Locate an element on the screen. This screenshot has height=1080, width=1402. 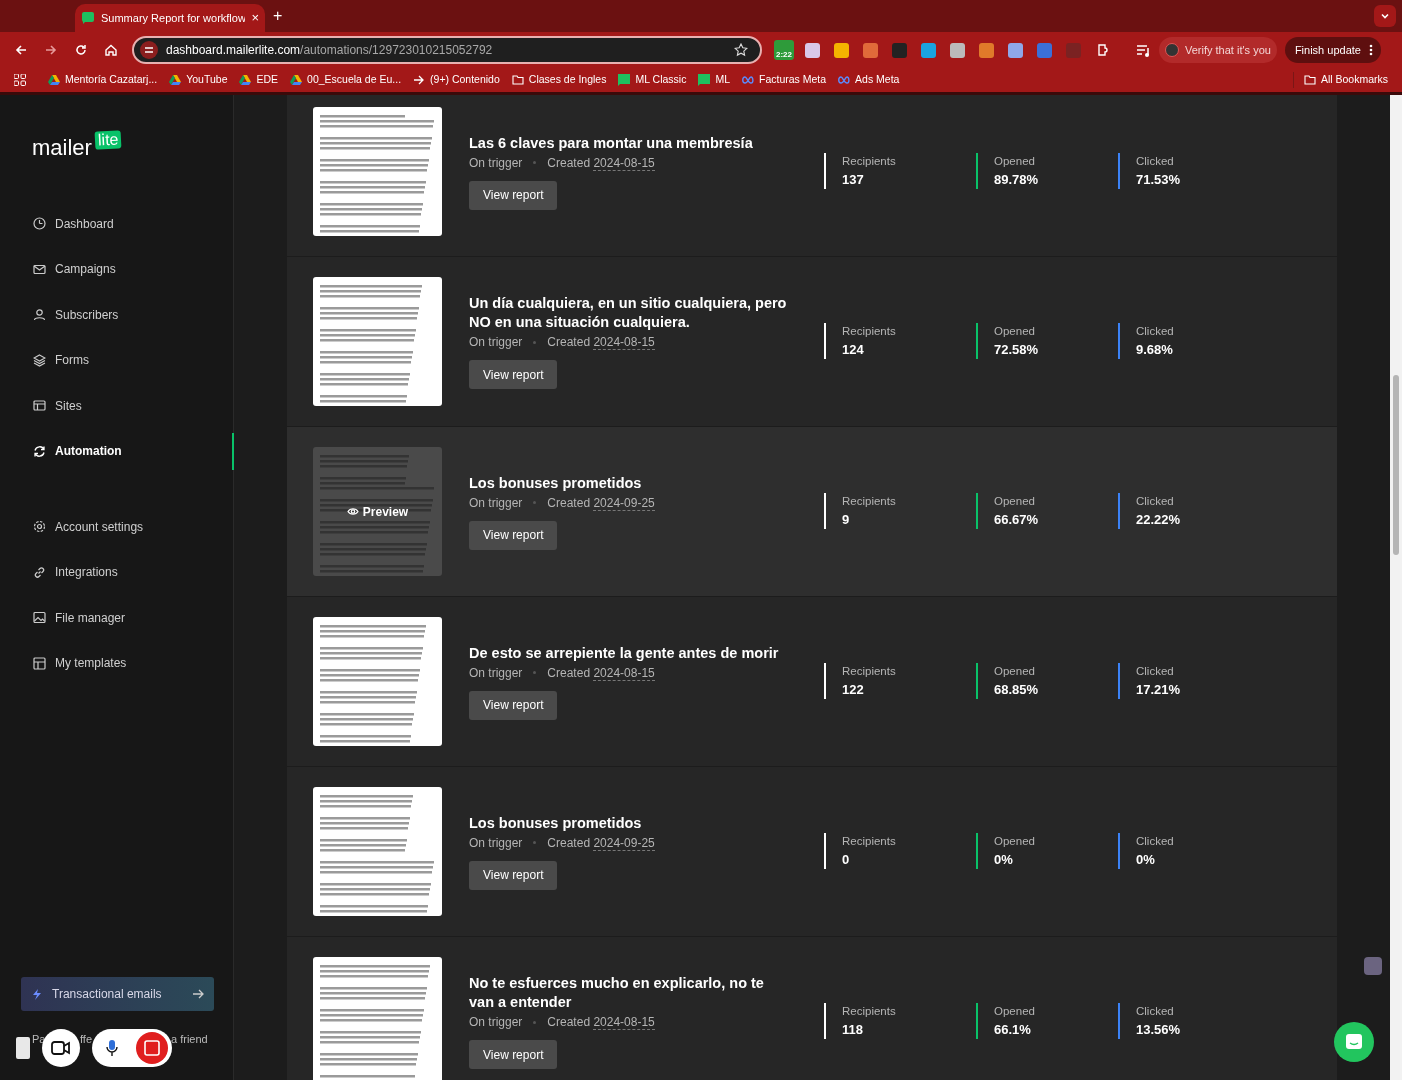
created-date: Created 2024-09-25 is located at coordinates (601, 503).